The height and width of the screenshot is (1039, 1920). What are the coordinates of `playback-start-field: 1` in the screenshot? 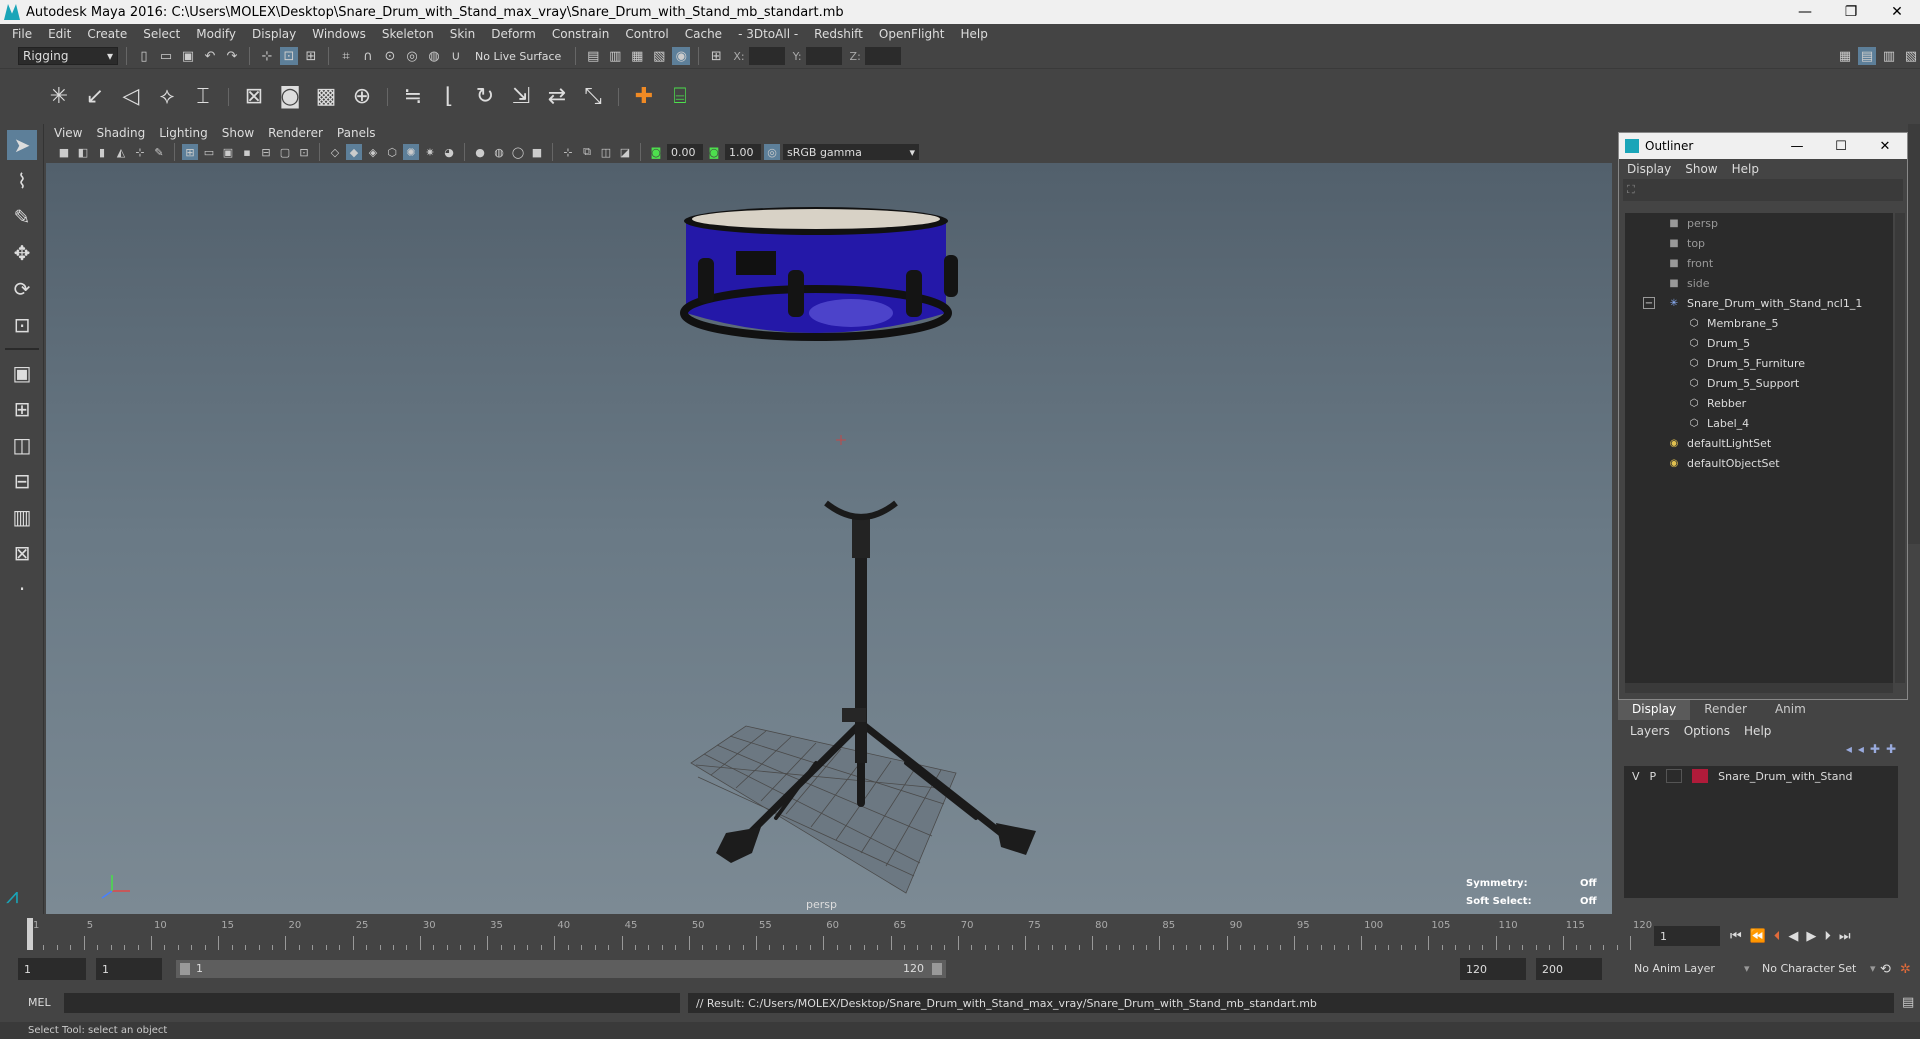 It's located at (129, 969).